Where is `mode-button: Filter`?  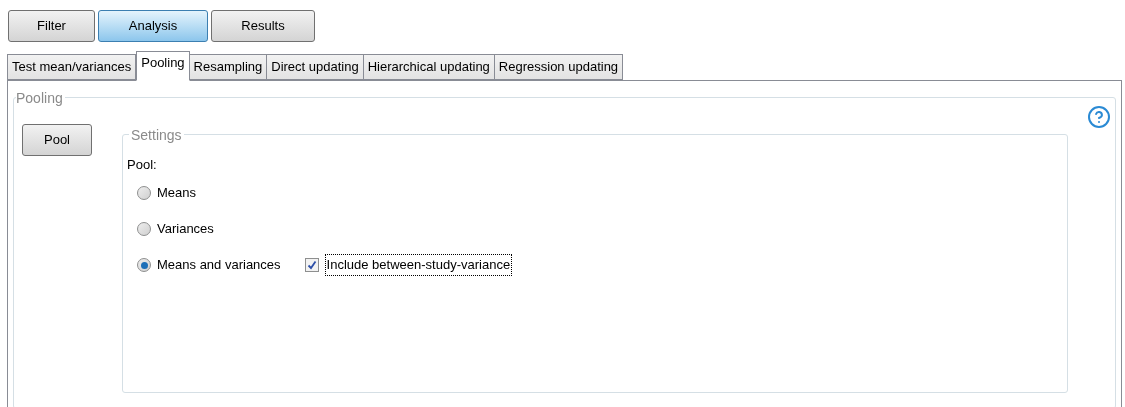
mode-button: Filter is located at coordinates (51, 26).